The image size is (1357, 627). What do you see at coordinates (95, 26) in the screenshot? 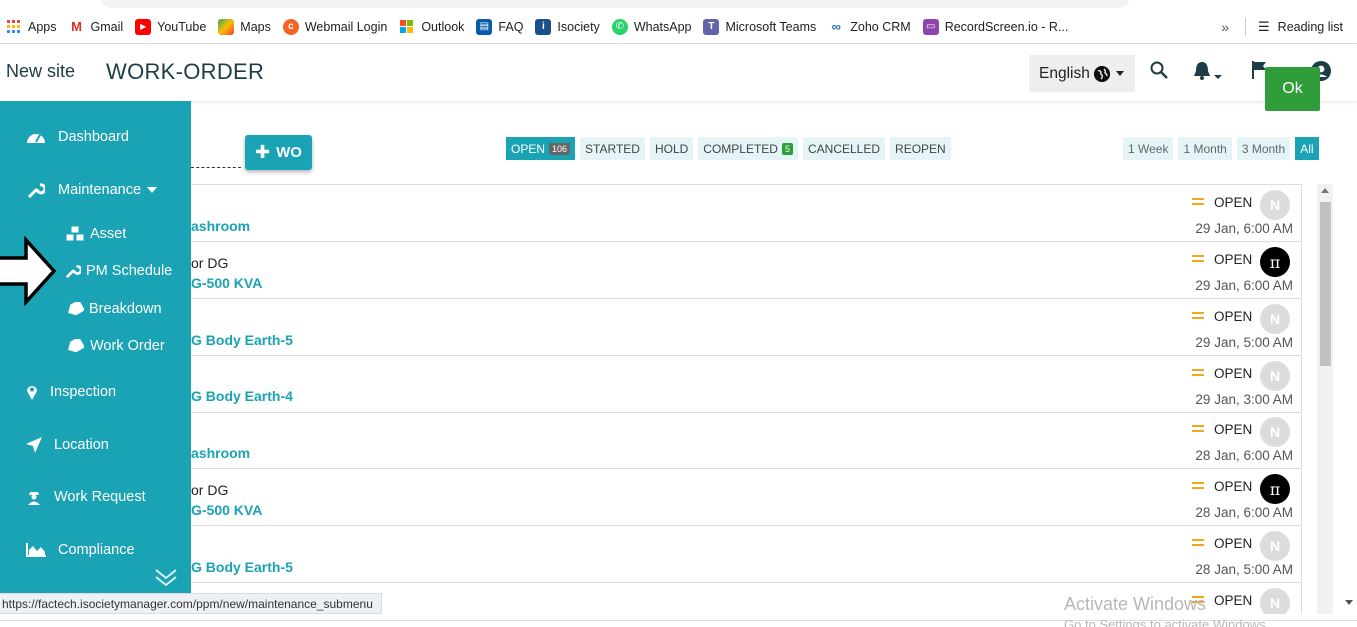
I see `bookmark-gmail: M Gmail` at bounding box center [95, 26].